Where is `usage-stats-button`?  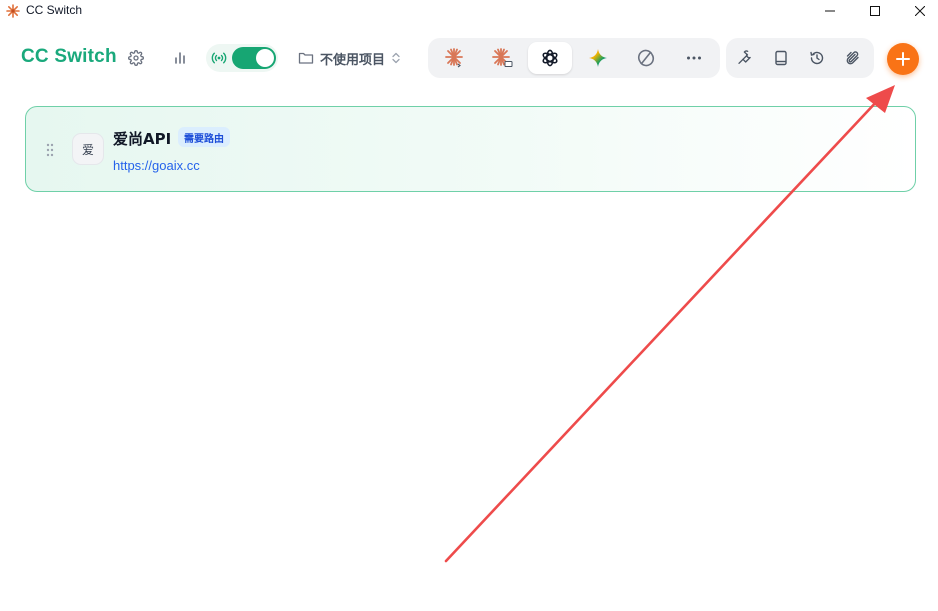
usage-stats-button is located at coordinates (180, 58).